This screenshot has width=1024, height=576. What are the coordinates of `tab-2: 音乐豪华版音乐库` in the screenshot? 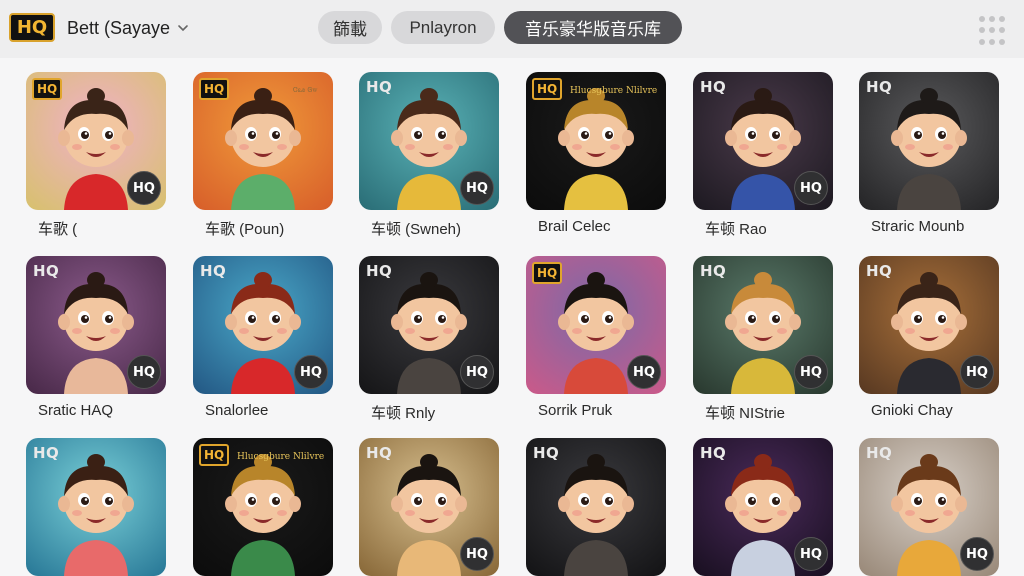 It's located at (593, 27).